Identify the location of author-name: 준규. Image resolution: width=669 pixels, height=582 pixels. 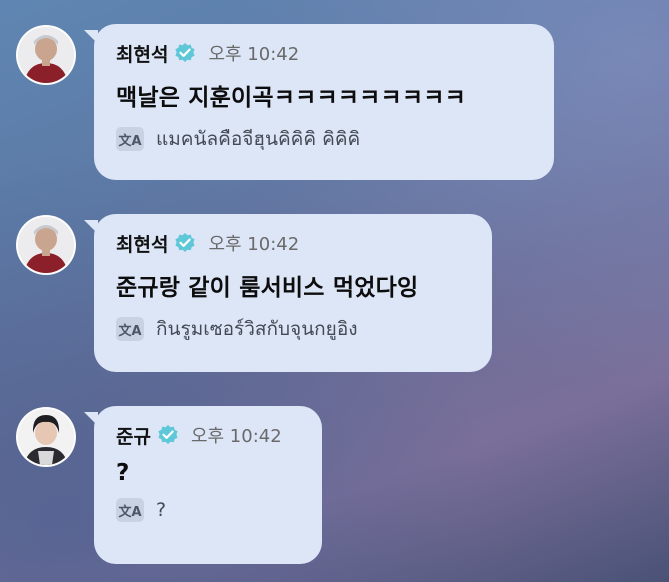
(133, 435).